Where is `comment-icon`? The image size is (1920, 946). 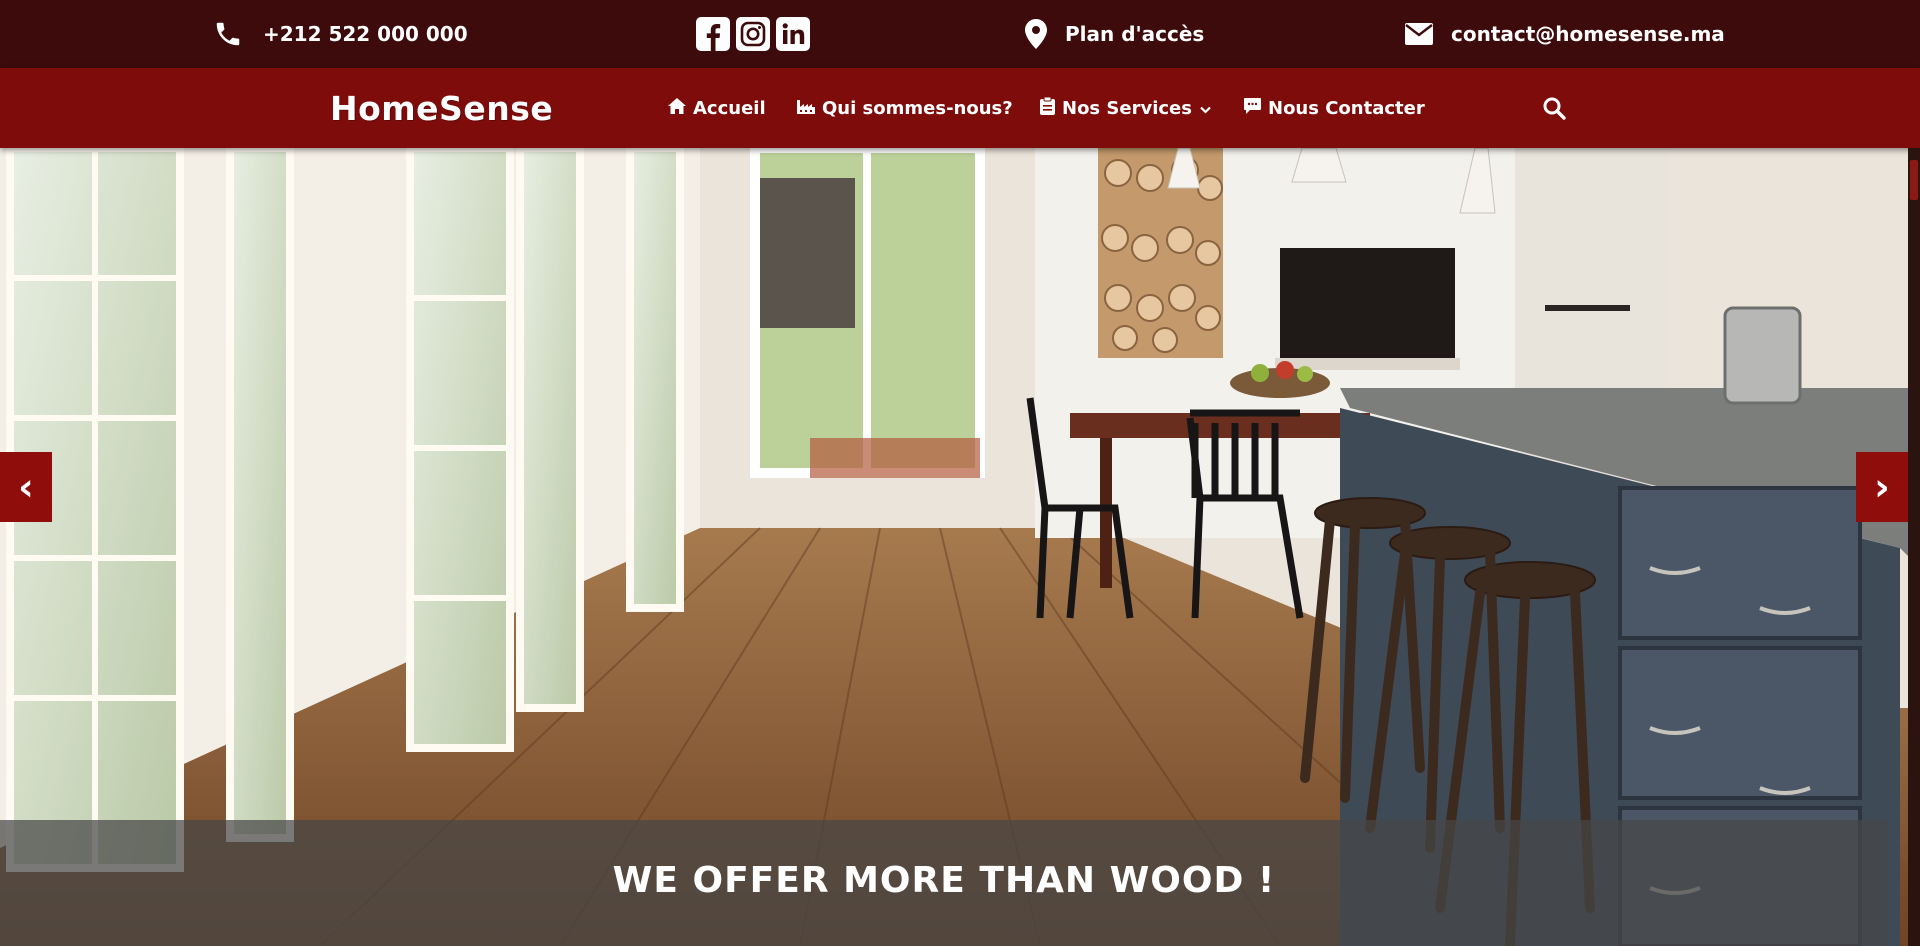
comment-icon is located at coordinates (1256, 108).